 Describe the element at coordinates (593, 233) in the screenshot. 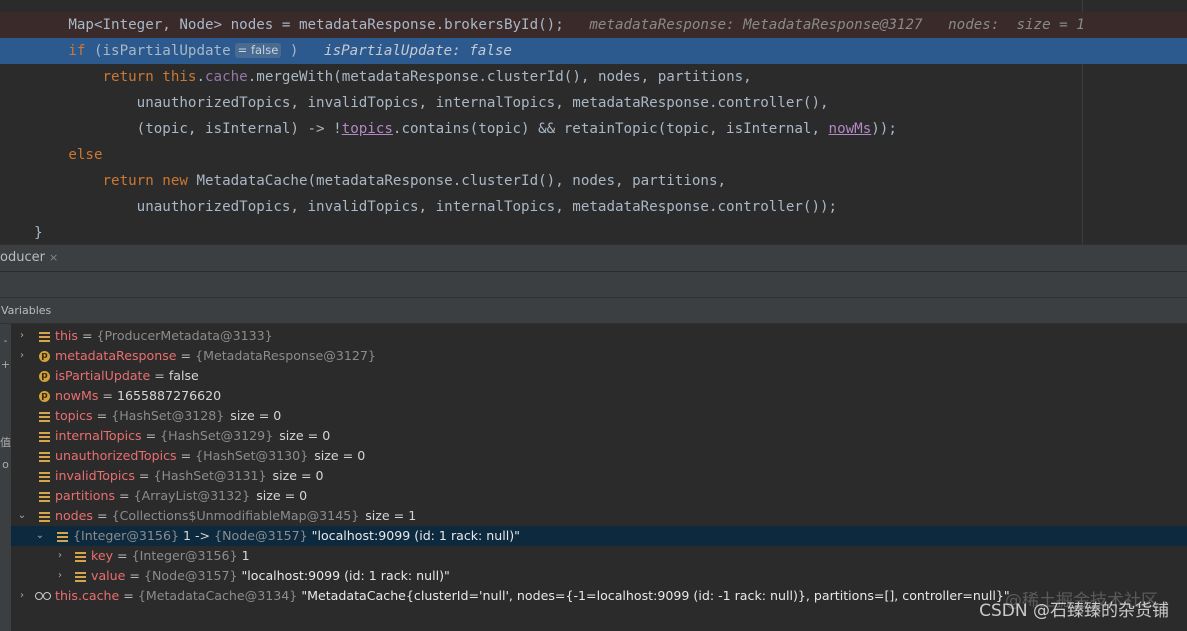

I see `code-line-close-brace: }` at that location.